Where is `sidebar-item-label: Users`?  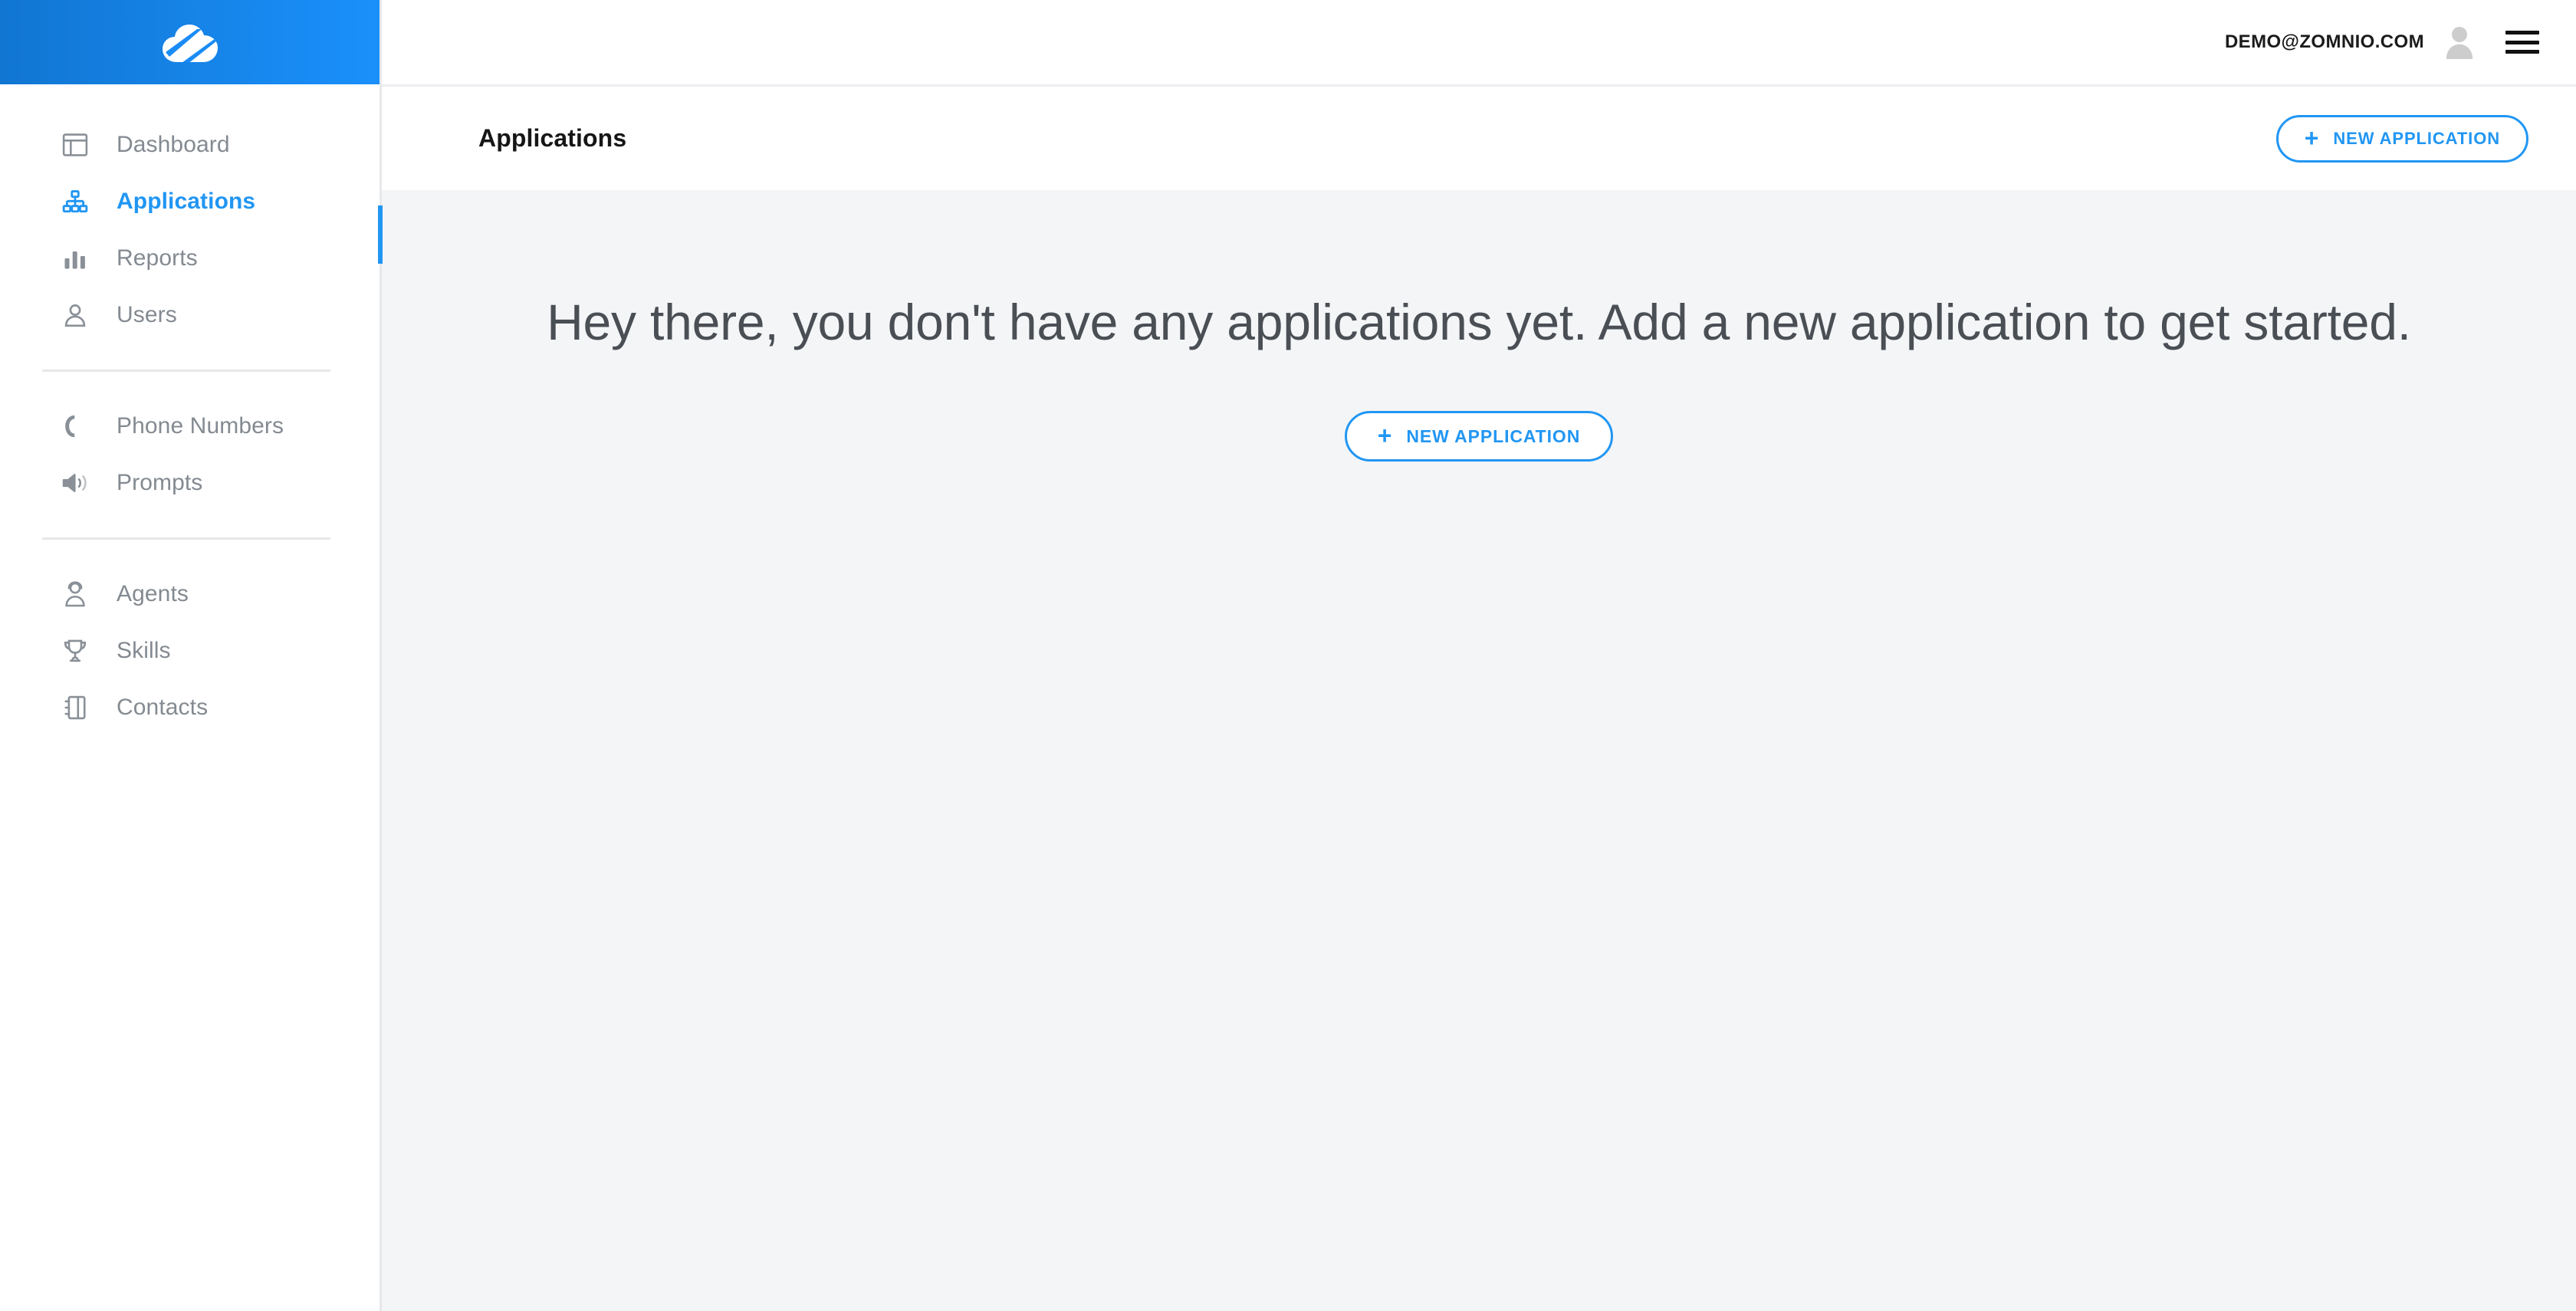 sidebar-item-label: Users is located at coordinates (147, 314).